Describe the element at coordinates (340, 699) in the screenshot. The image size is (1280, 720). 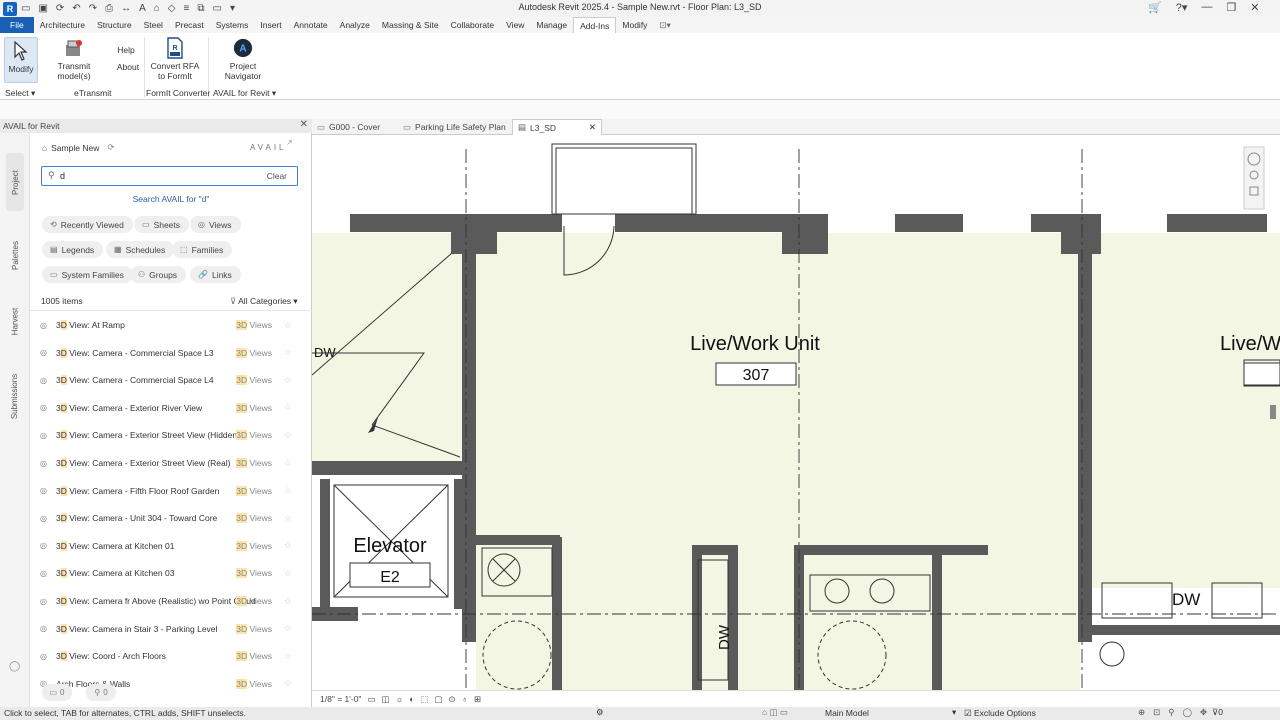
I see `scale-selector: 1/8" = 1'-0"` at that location.